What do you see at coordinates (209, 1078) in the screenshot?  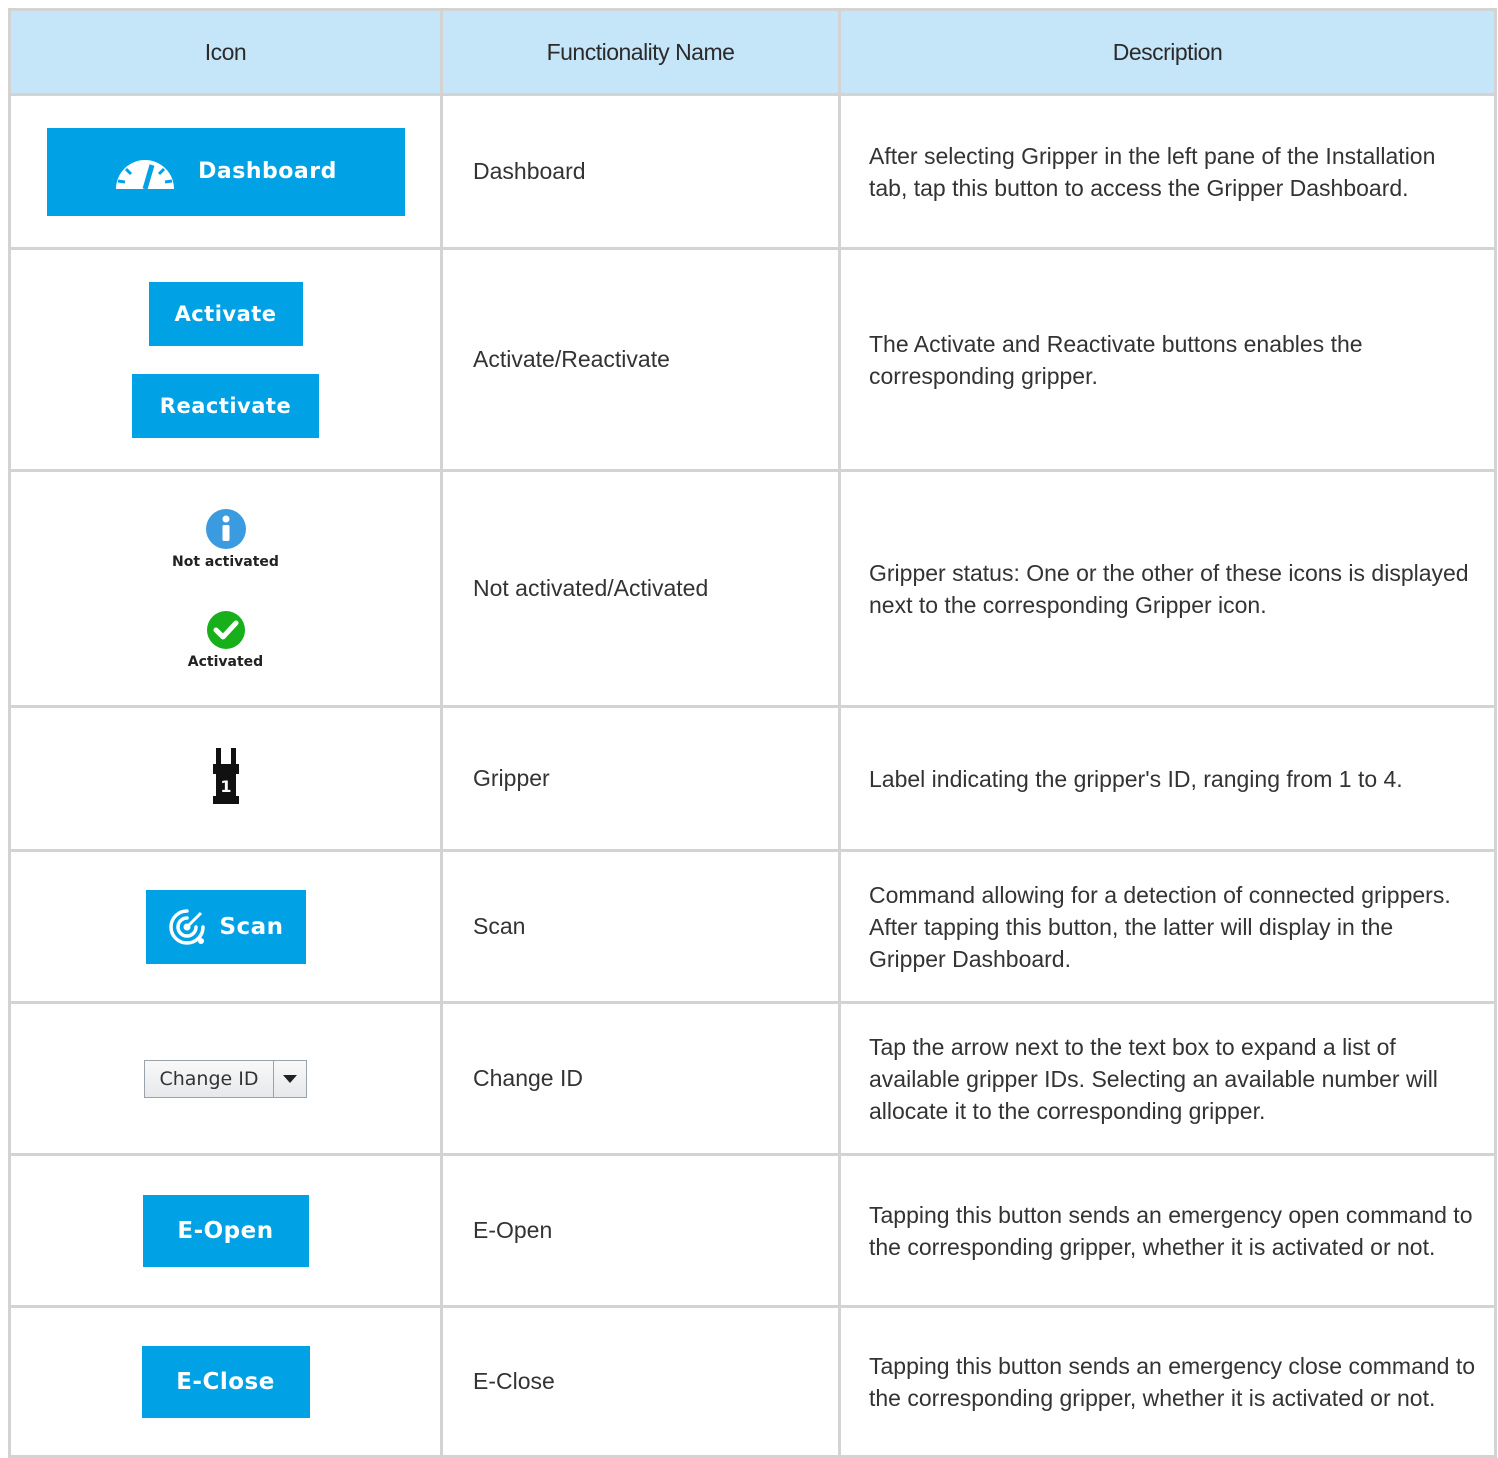 I see `change-id-value: Change ID` at bounding box center [209, 1078].